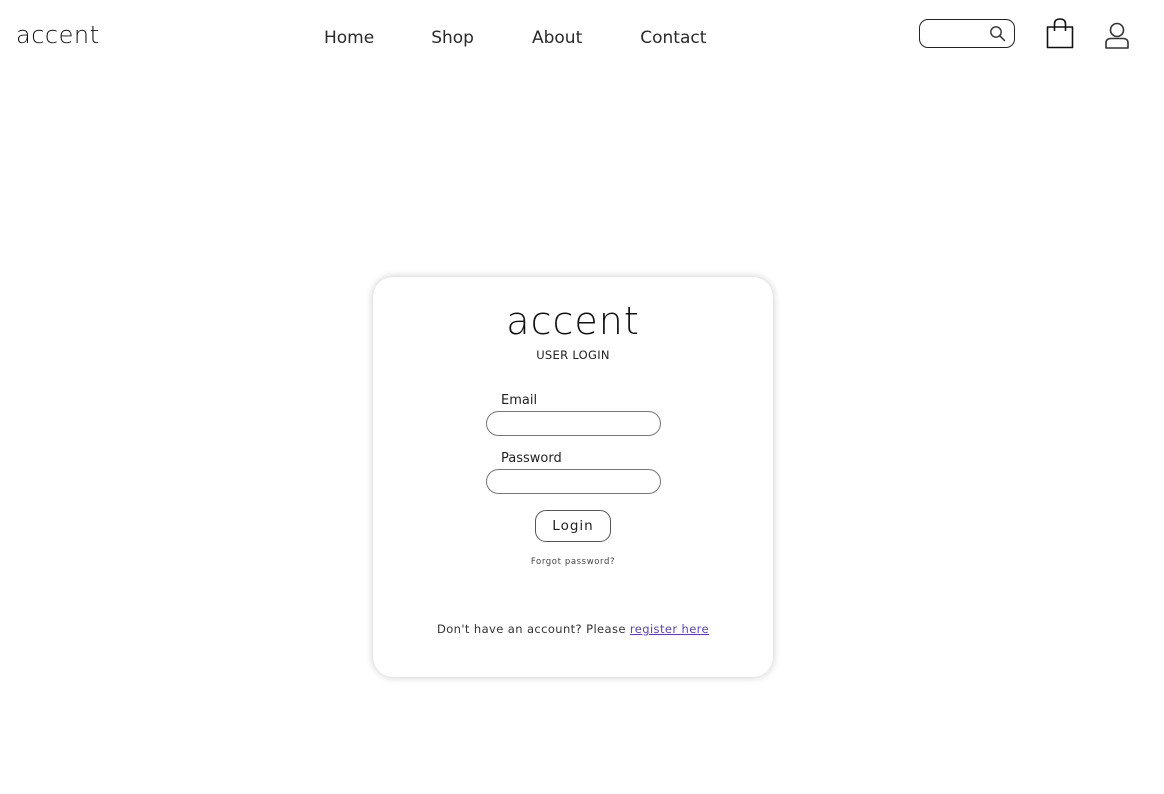 This screenshot has height=794, width=1164. Describe the element at coordinates (531, 458) in the screenshot. I see `password-label: Password` at that location.